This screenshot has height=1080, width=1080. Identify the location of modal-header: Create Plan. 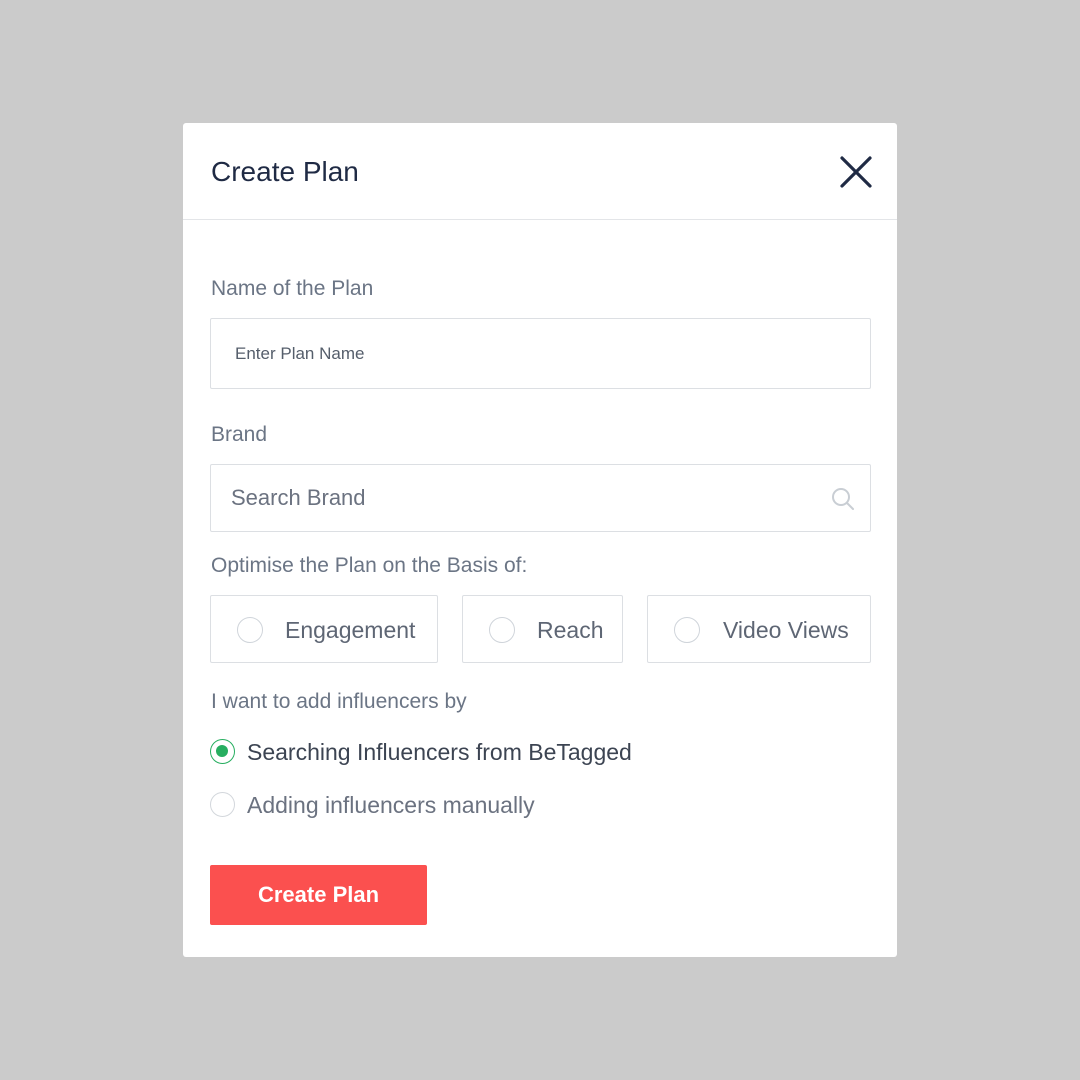
(540, 171).